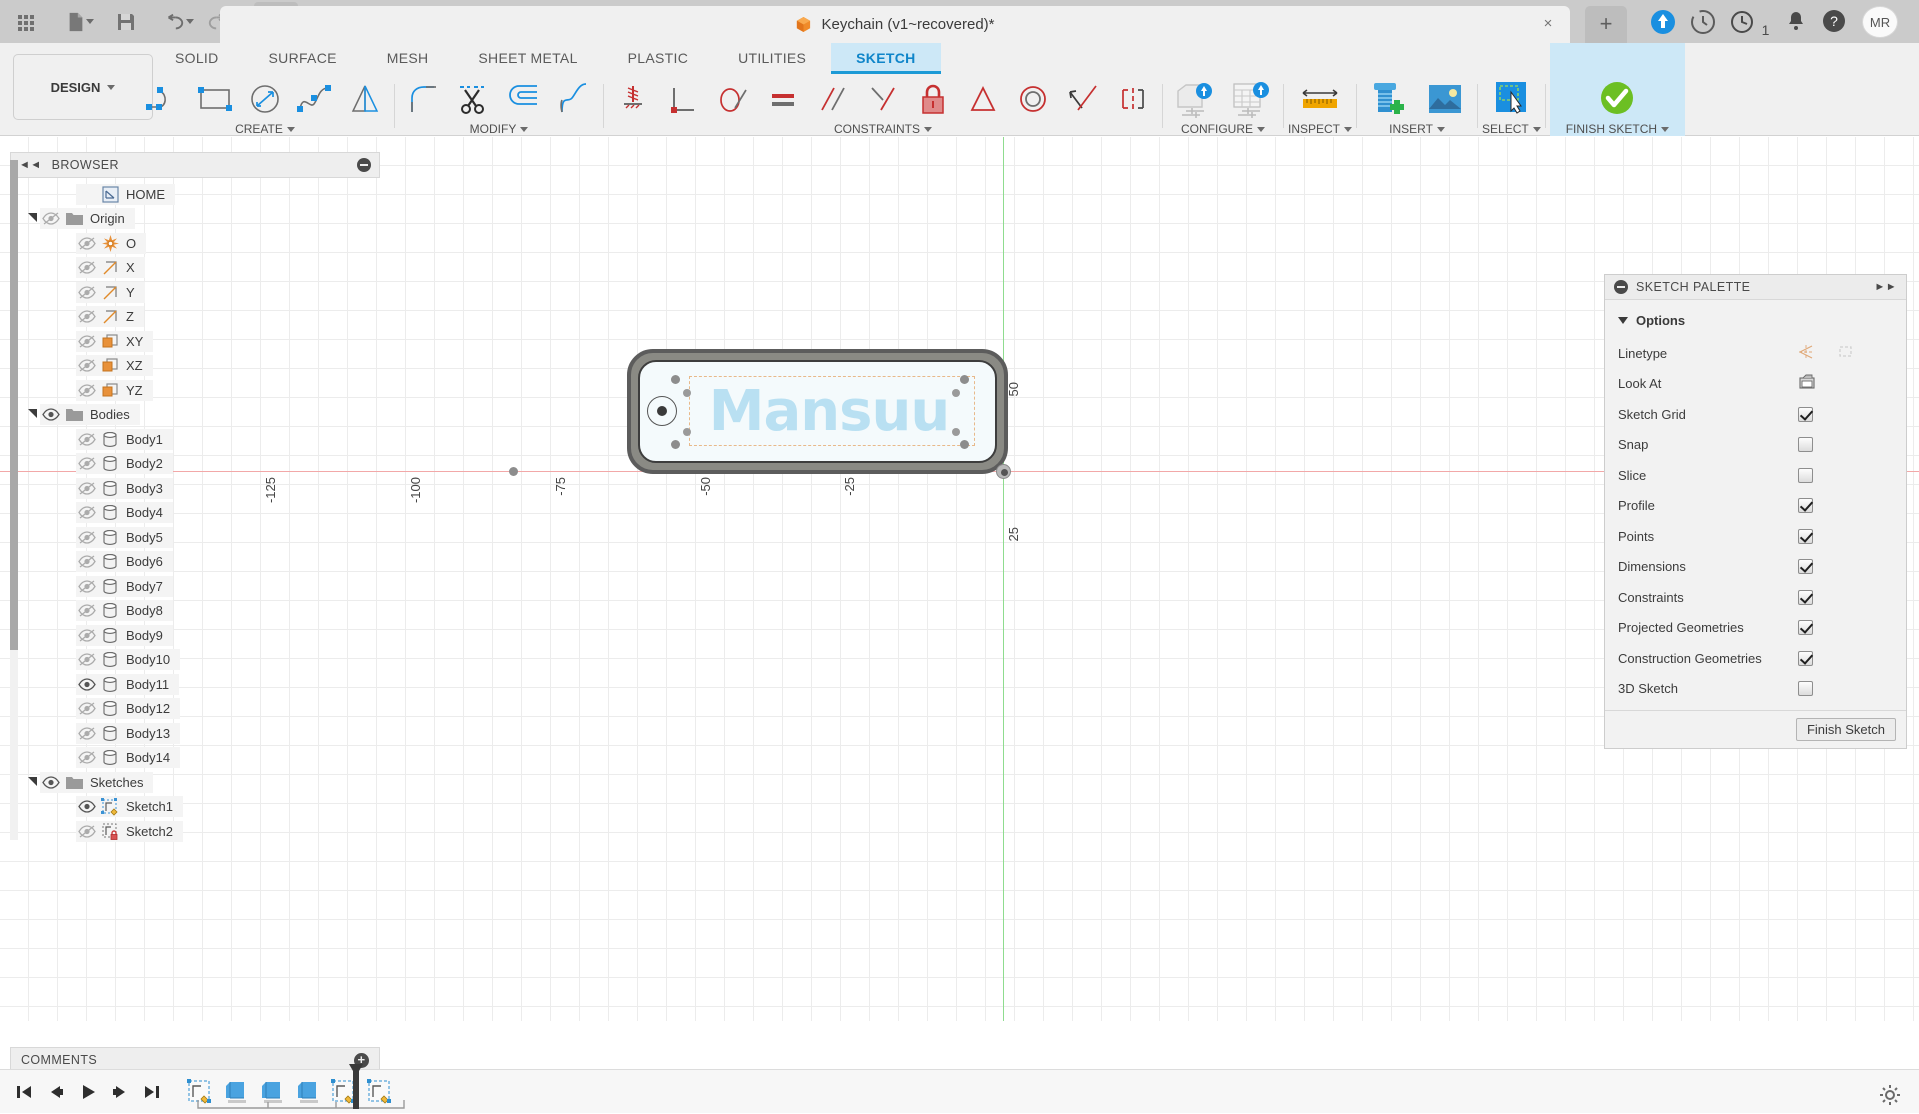 The width and height of the screenshot is (1919, 1114). Describe the element at coordinates (195, 684) in the screenshot. I see `browser-item-body11: Body11` at that location.